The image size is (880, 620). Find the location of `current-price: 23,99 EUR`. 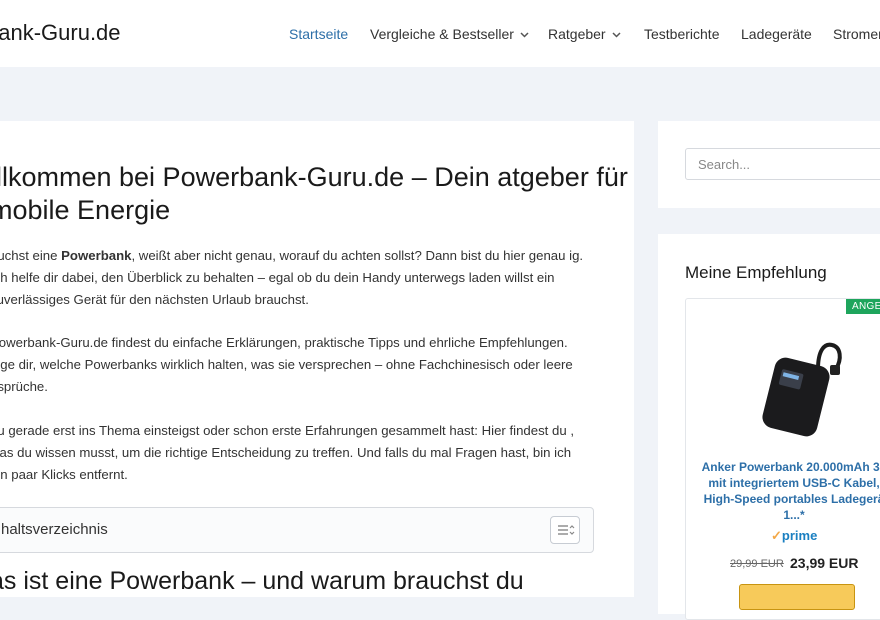

current-price: 23,99 EUR is located at coordinates (824, 563).